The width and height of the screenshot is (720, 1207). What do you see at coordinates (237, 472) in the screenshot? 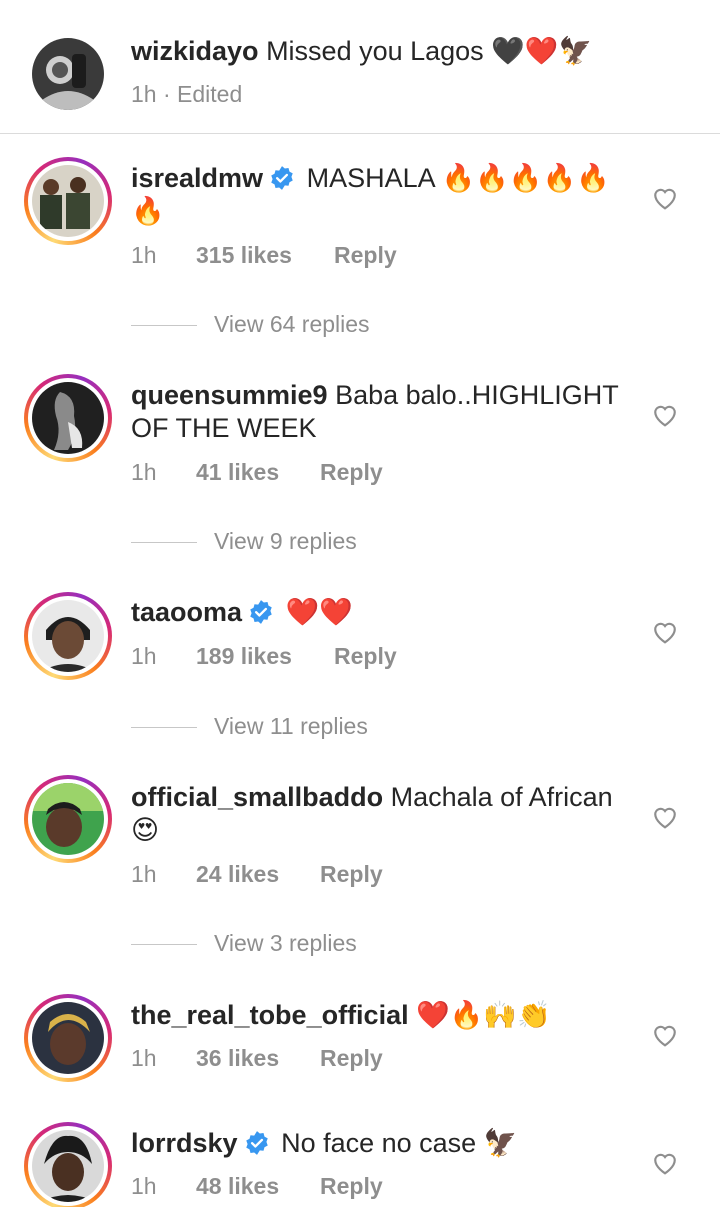
I see `comment-likes: 41 likes` at bounding box center [237, 472].